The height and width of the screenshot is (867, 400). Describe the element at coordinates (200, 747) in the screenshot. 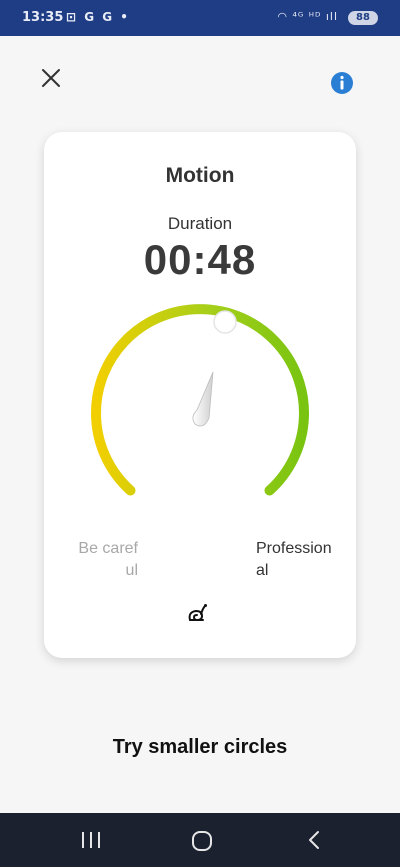

I see `hint-text: Try smaller circles` at that location.